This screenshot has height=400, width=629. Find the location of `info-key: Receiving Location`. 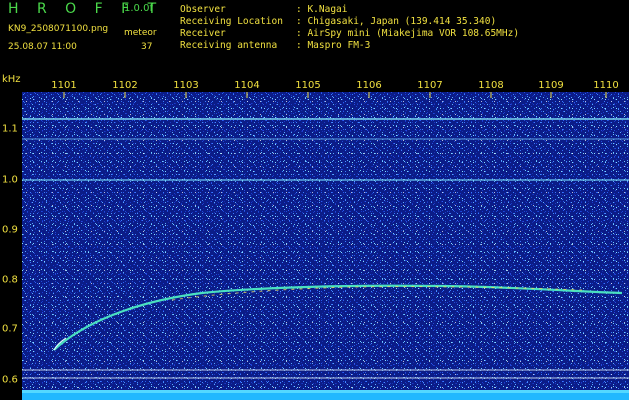

info-key: Receiving Location is located at coordinates (231, 21).